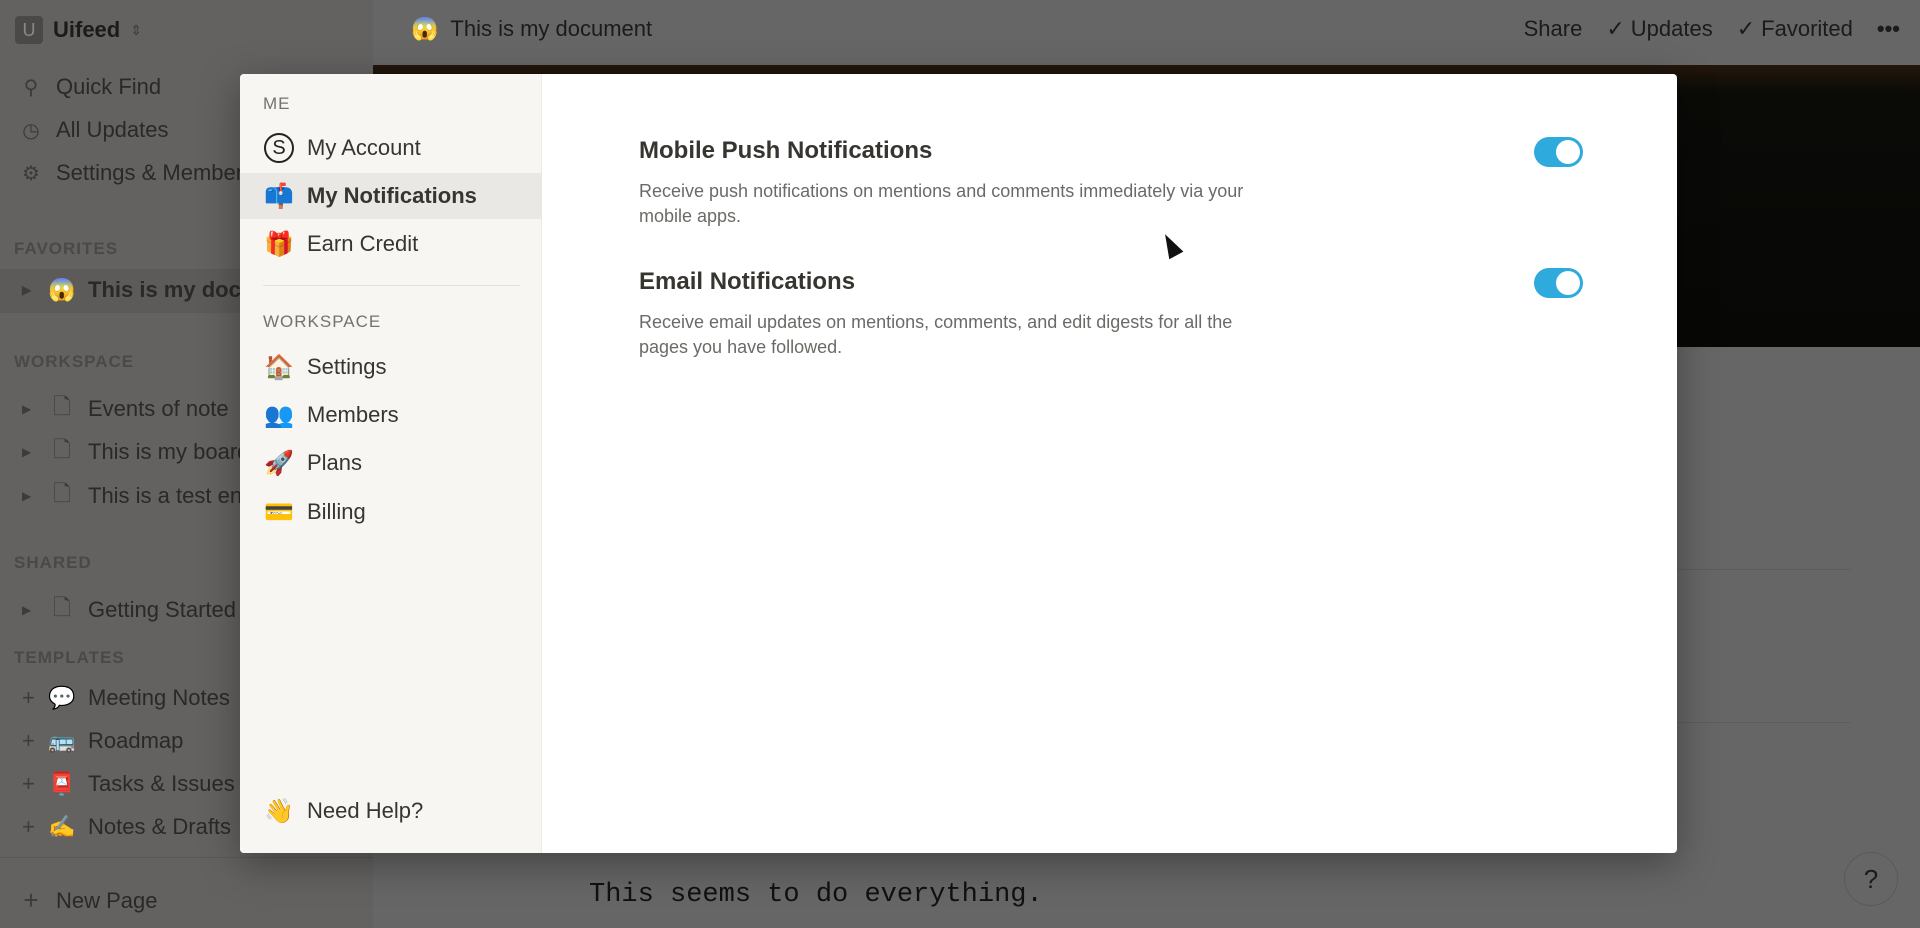  Describe the element at coordinates (155, 172) in the screenshot. I see `sidebar-item-label: Settings & Members` at that location.